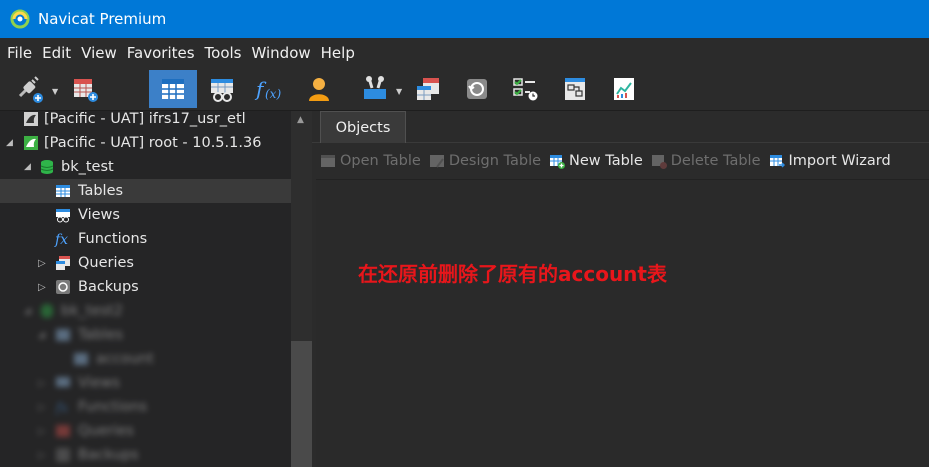  What do you see at coordinates (281, 53) in the screenshot?
I see `menu-window: Window` at bounding box center [281, 53].